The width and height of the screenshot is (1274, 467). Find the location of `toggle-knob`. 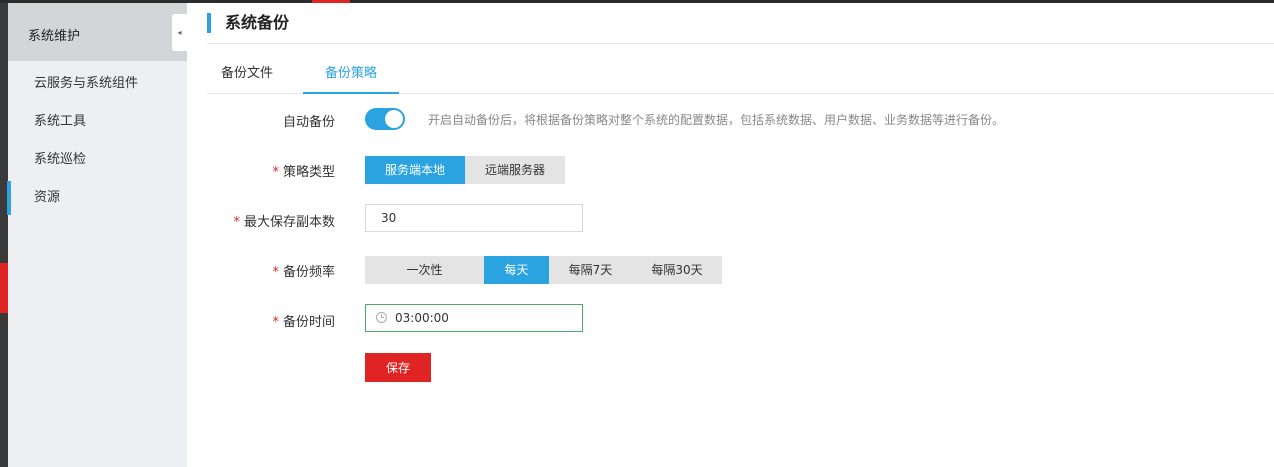

toggle-knob is located at coordinates (394, 119).